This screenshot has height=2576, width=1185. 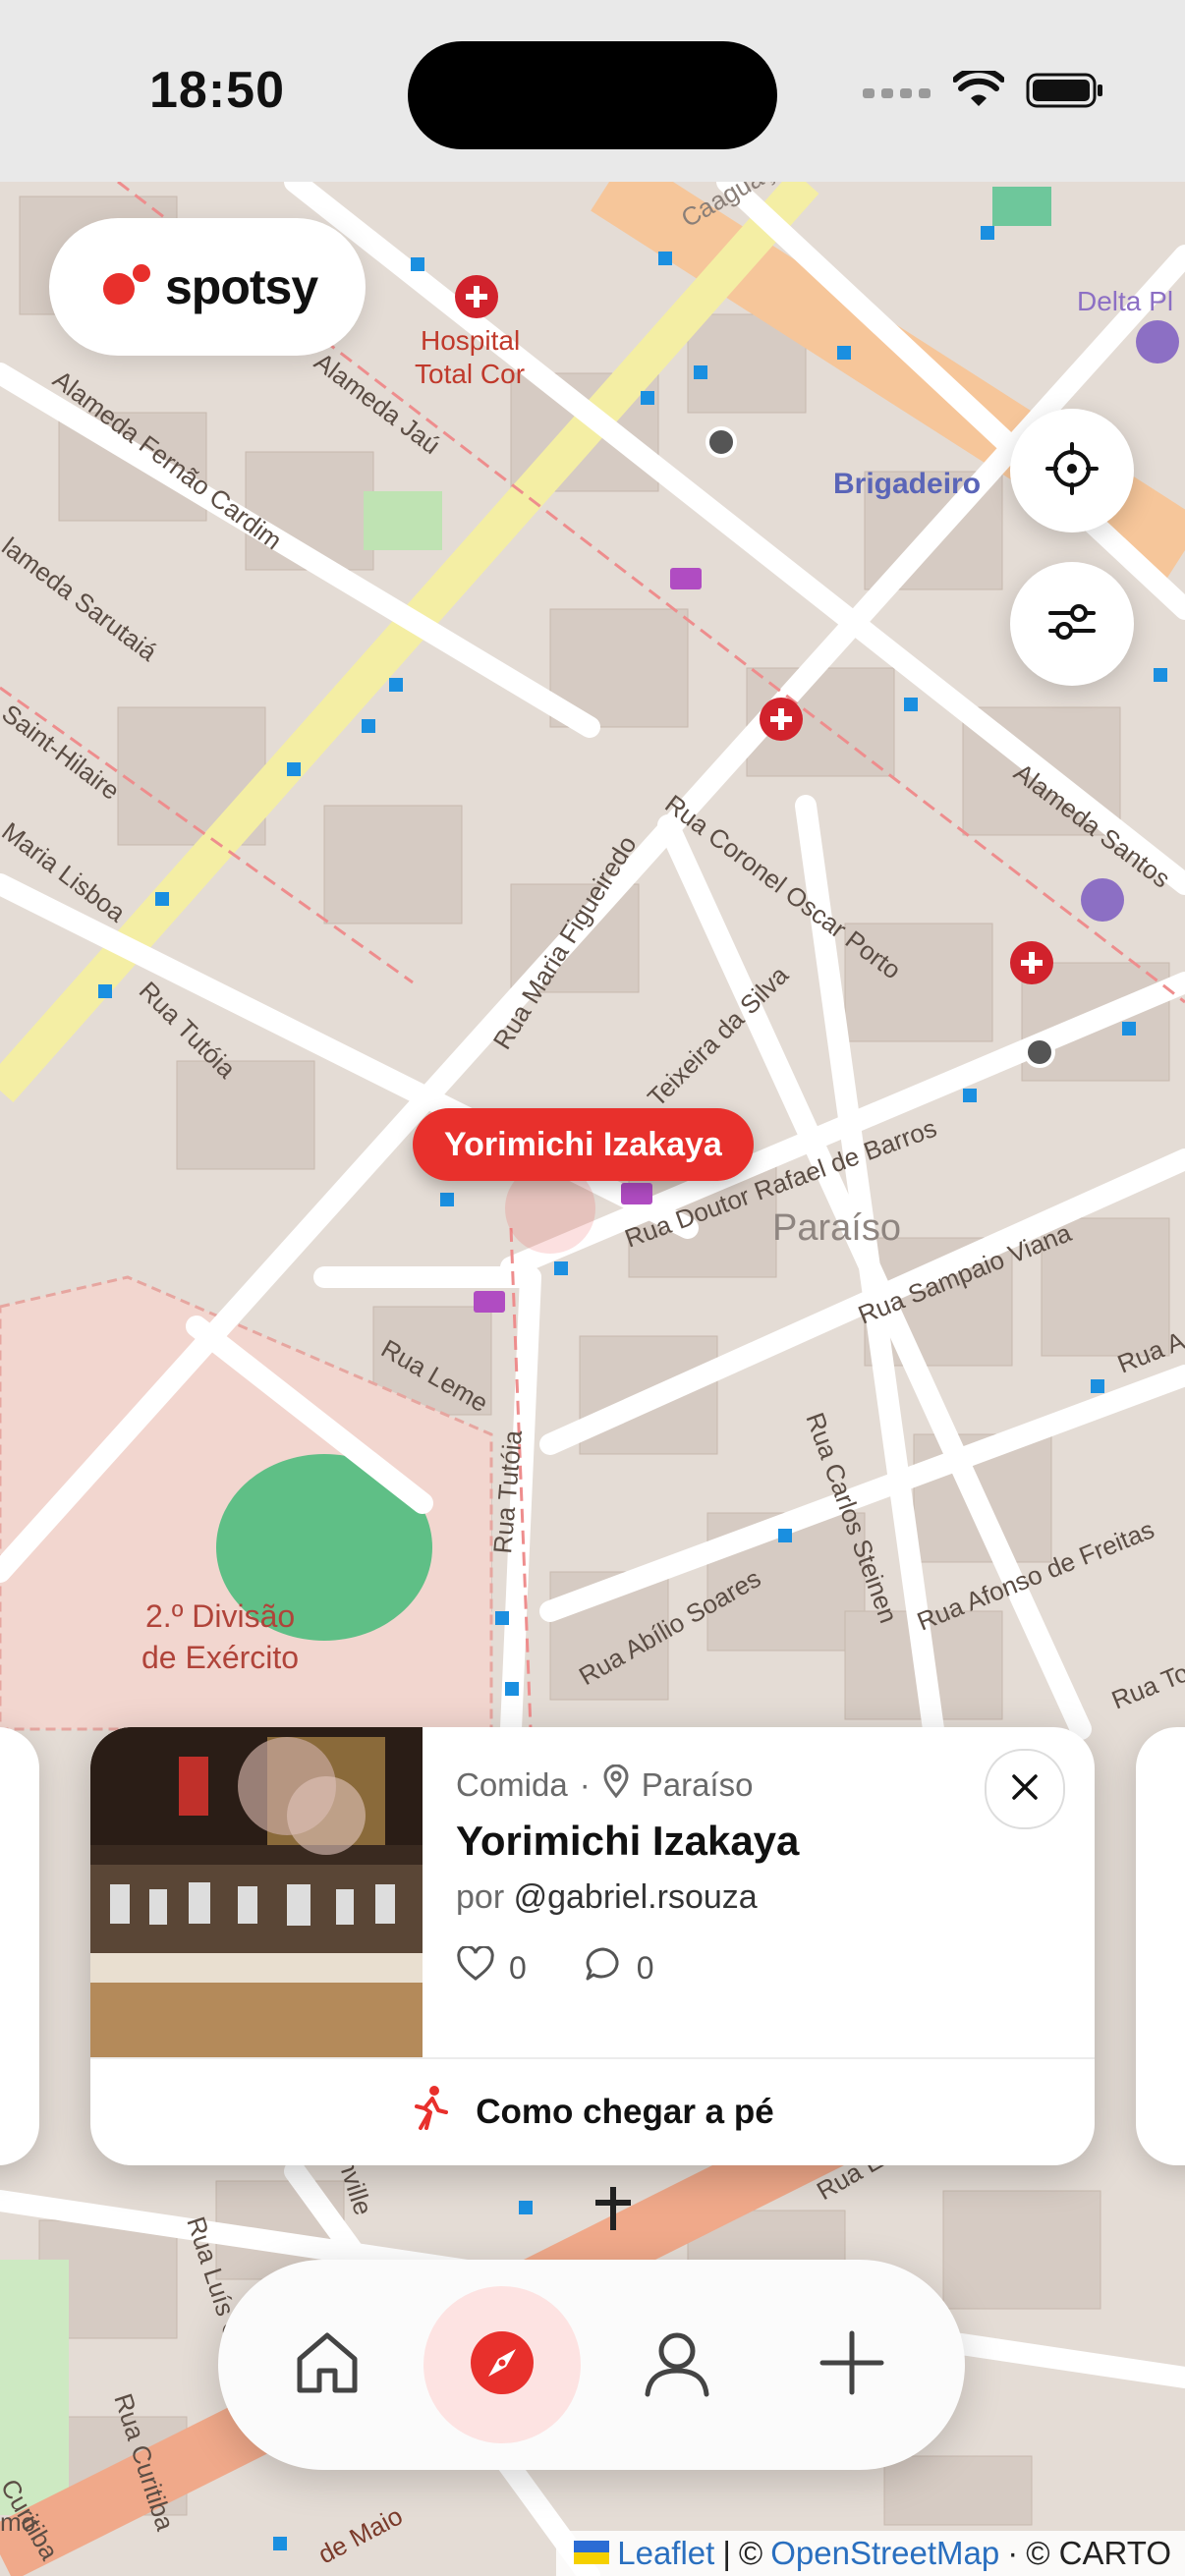 I want to click on poi-label: Hospital, so click(x=471, y=340).